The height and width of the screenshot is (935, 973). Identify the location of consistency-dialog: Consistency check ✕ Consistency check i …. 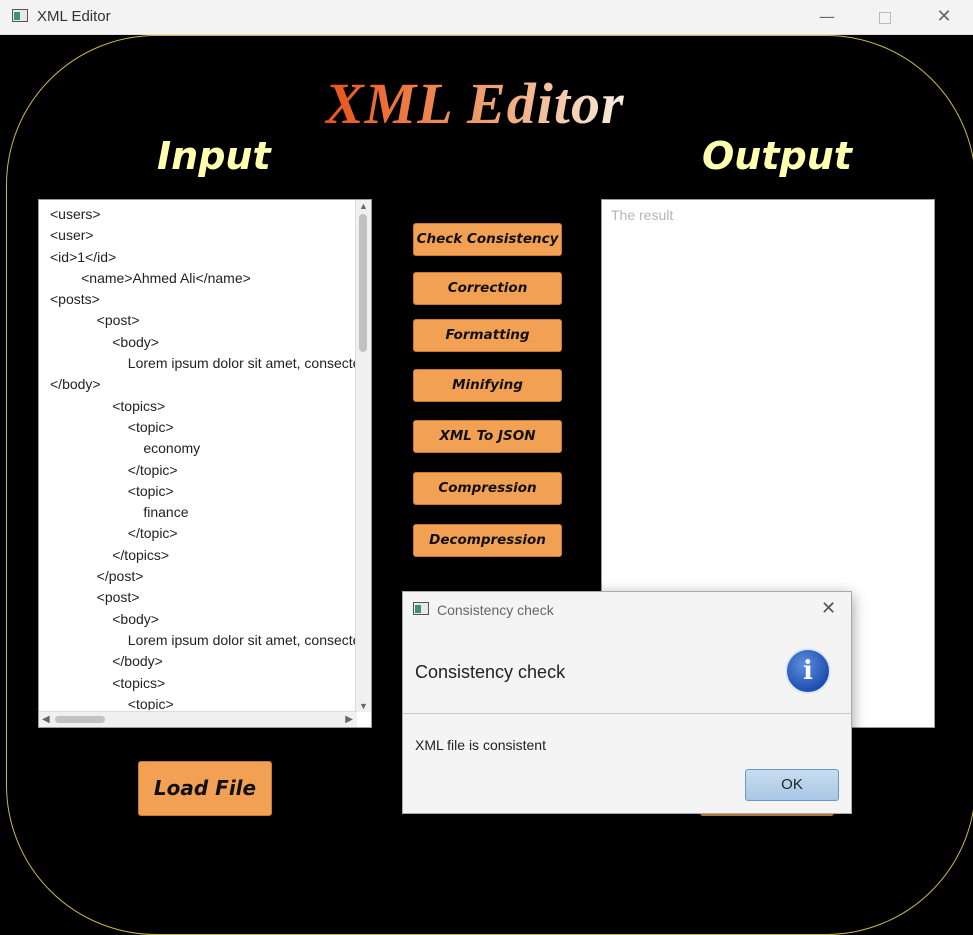
(627, 702).